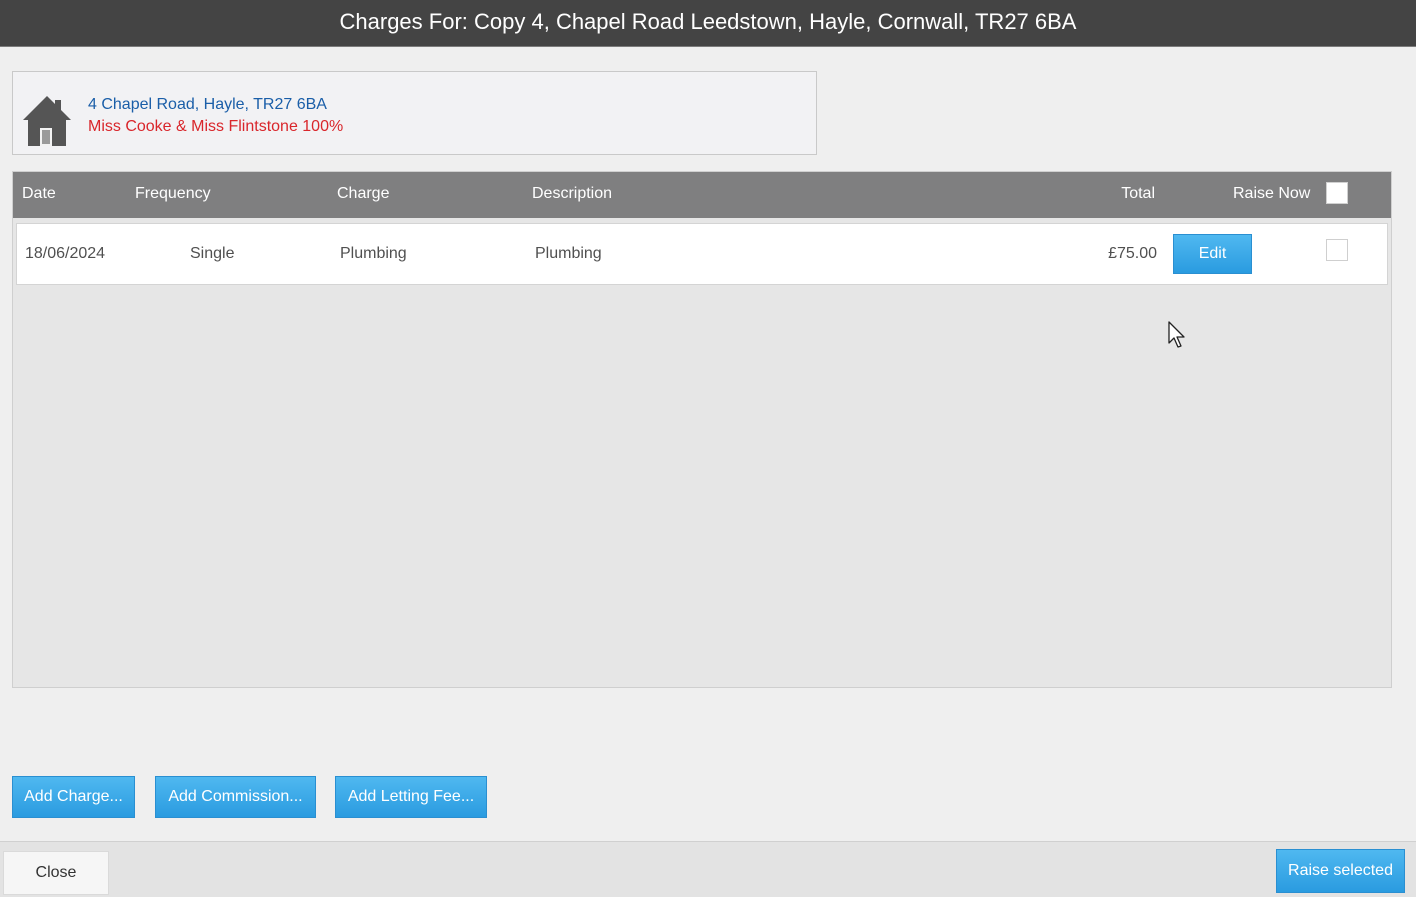  Describe the element at coordinates (568, 253) in the screenshot. I see `cell-description: Plumbing` at that location.